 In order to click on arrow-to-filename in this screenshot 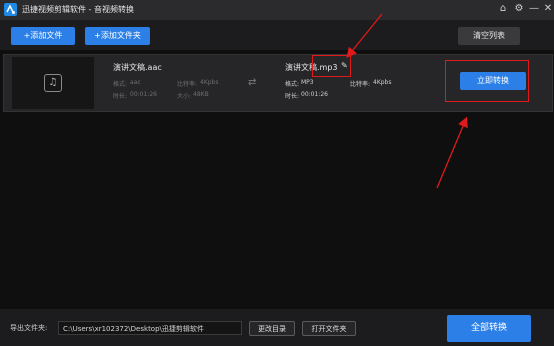, I will do `click(364, 36)`.